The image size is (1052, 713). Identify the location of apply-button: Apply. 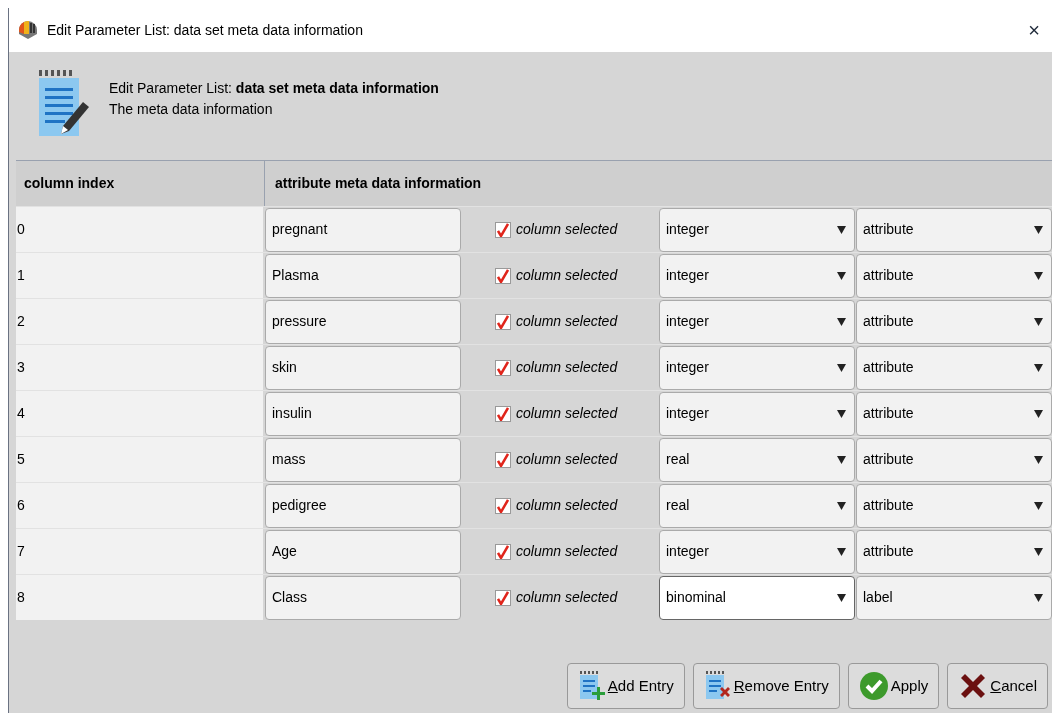
(893, 686).